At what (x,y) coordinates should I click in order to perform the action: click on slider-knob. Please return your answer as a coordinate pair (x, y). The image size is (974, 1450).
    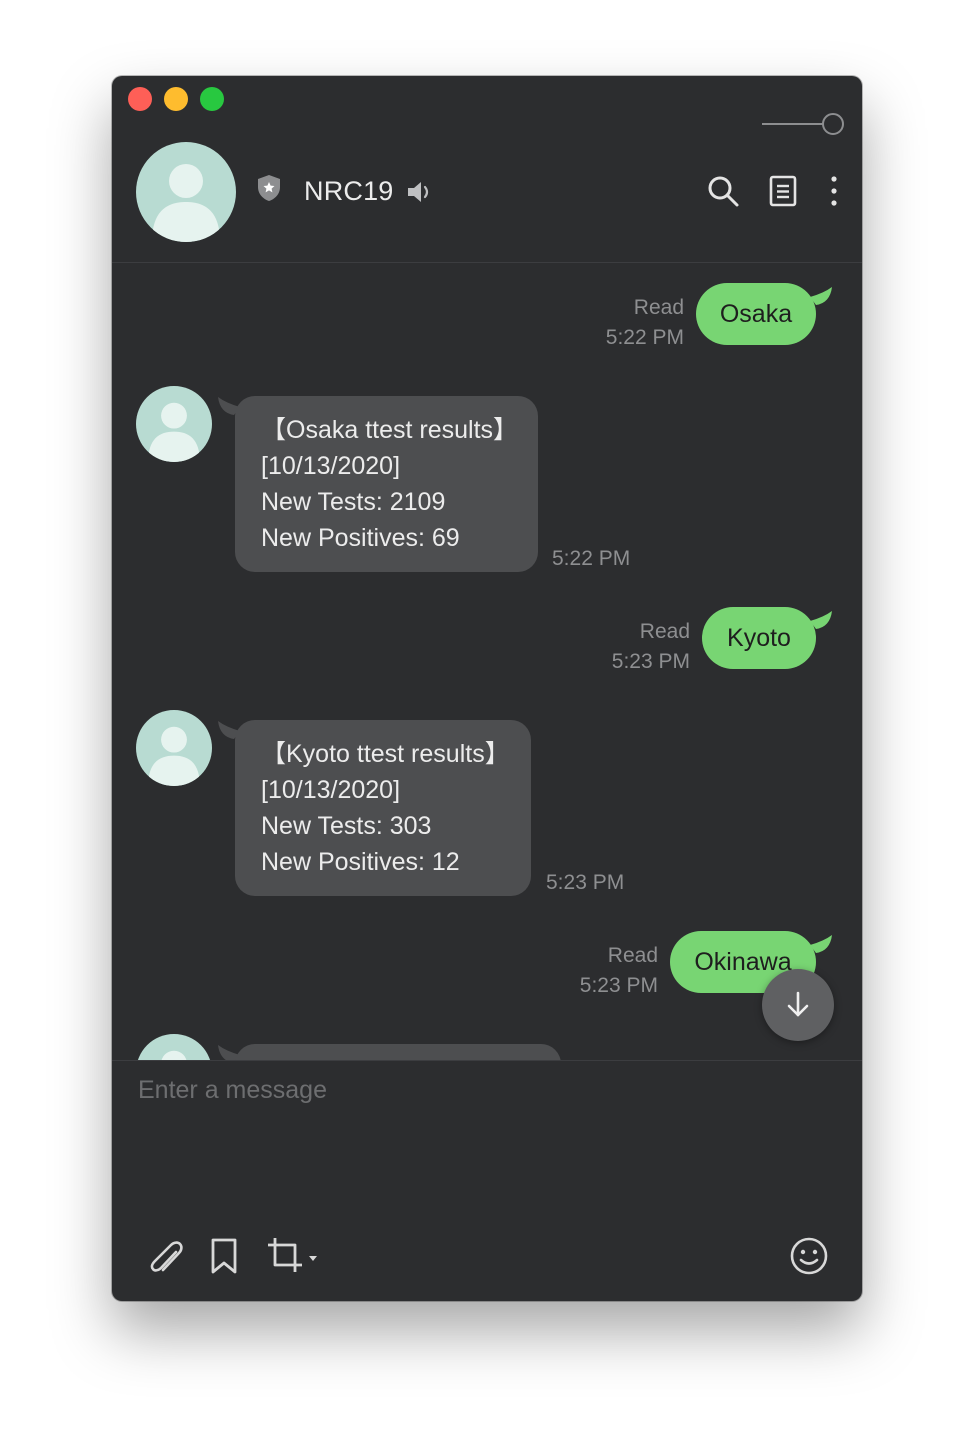
    Looking at the image, I should click on (833, 124).